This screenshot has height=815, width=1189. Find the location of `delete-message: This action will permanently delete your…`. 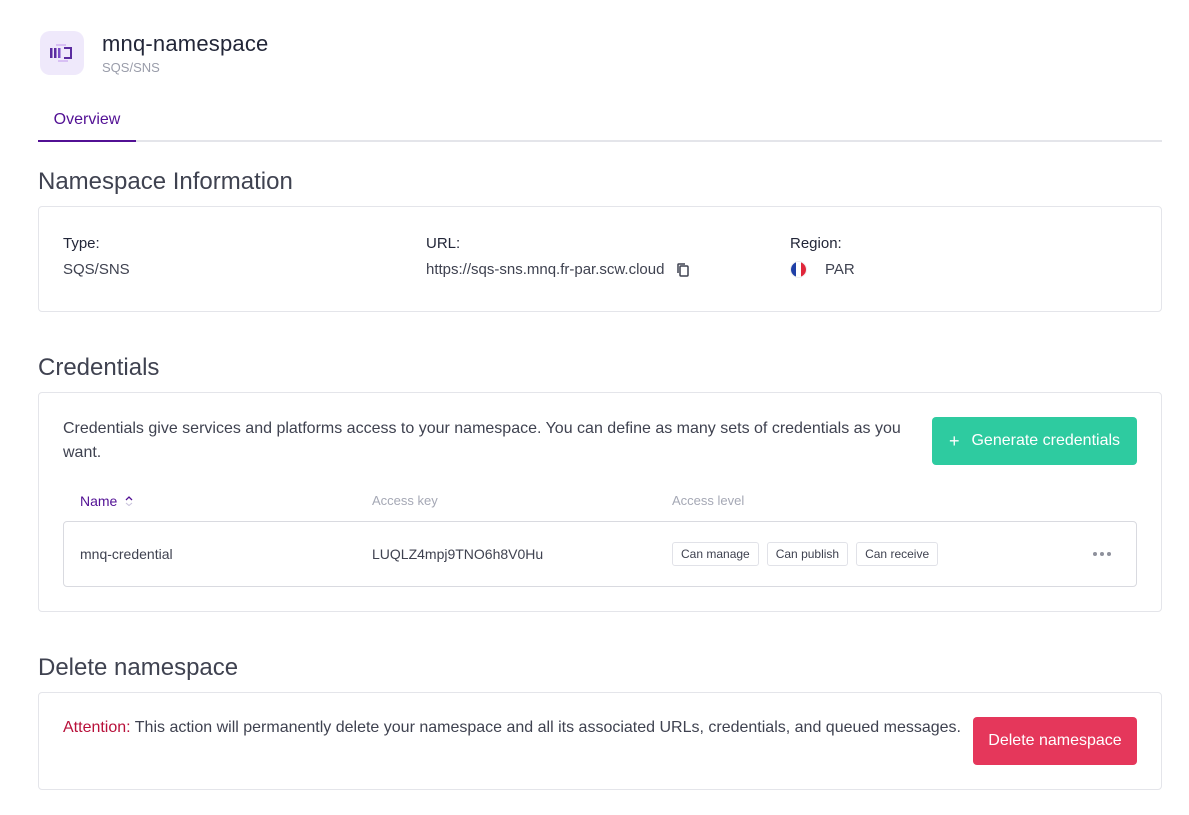

delete-message: This action will permanently delete your… is located at coordinates (545, 727).